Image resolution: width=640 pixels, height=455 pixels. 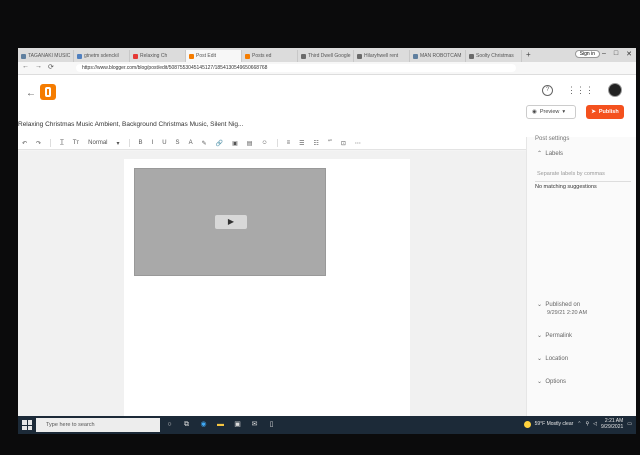 I want to click on labels-input: Separate labels by commas, so click(x=571, y=174).